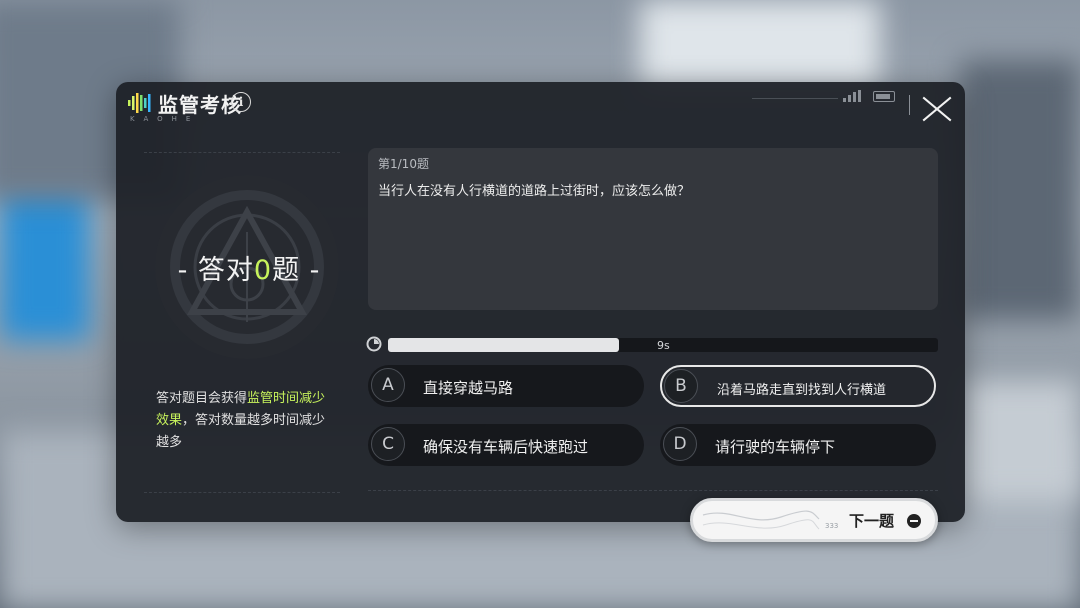  Describe the element at coordinates (388, 385) in the screenshot. I see `option-letter: A` at that location.